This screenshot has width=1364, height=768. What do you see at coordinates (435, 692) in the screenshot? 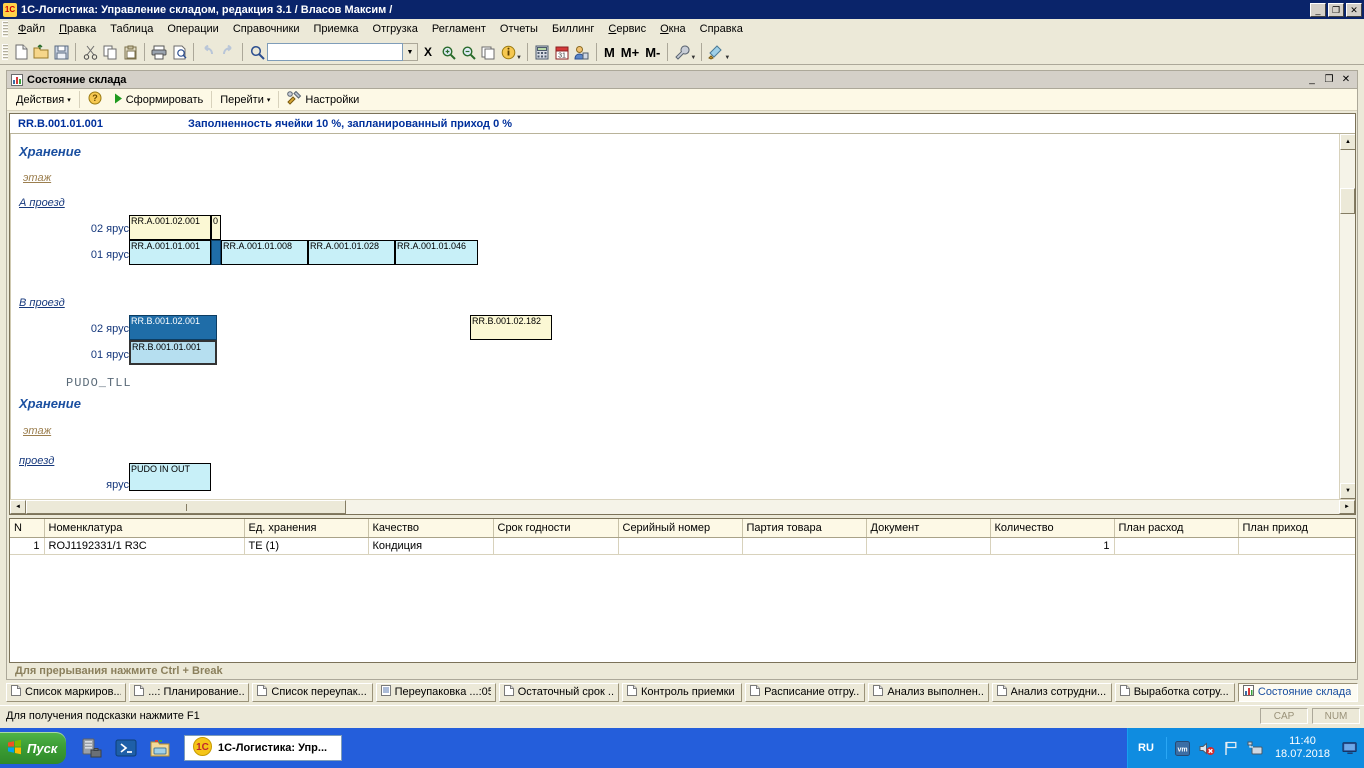
I see `tab-pereupakovka: Переупаковка ...:05` at bounding box center [435, 692].